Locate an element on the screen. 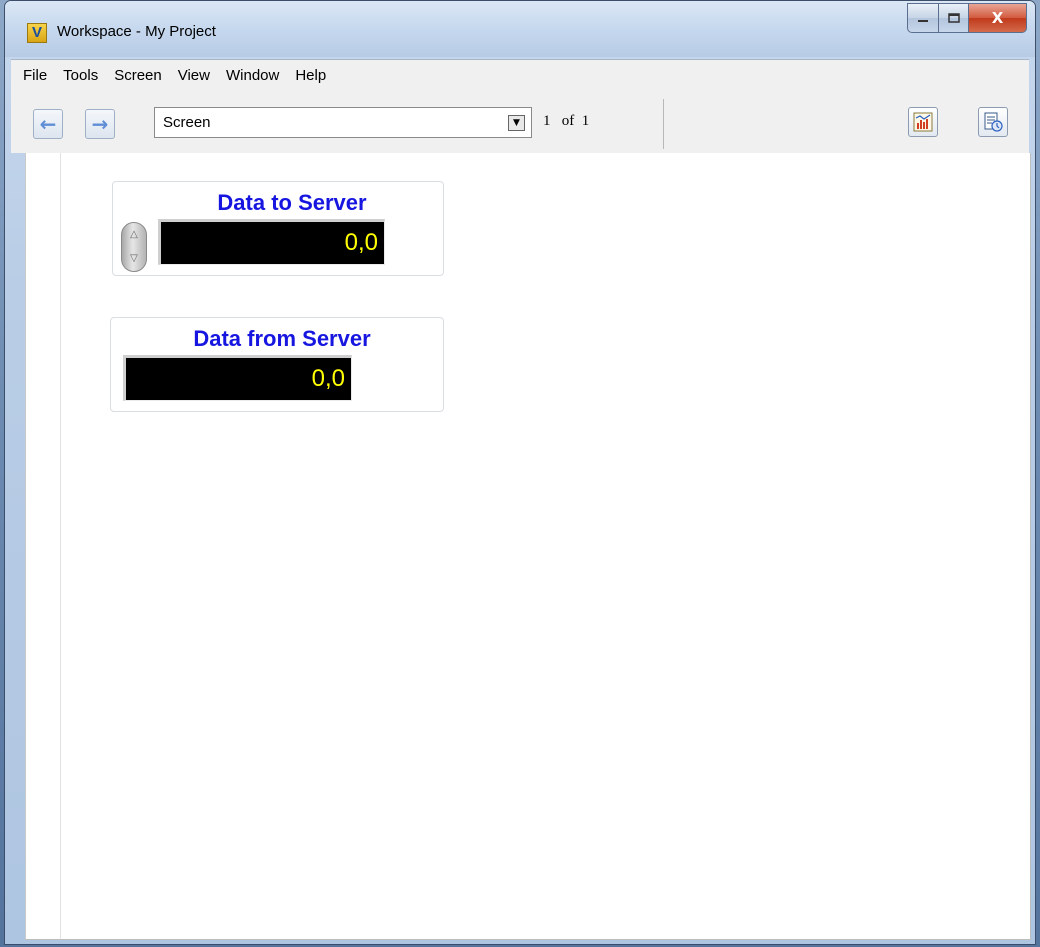 Image resolution: width=1040 pixels, height=947 pixels. toolbar: ← → Screen ▼ 1 of 1 is located at coordinates (520, 122).